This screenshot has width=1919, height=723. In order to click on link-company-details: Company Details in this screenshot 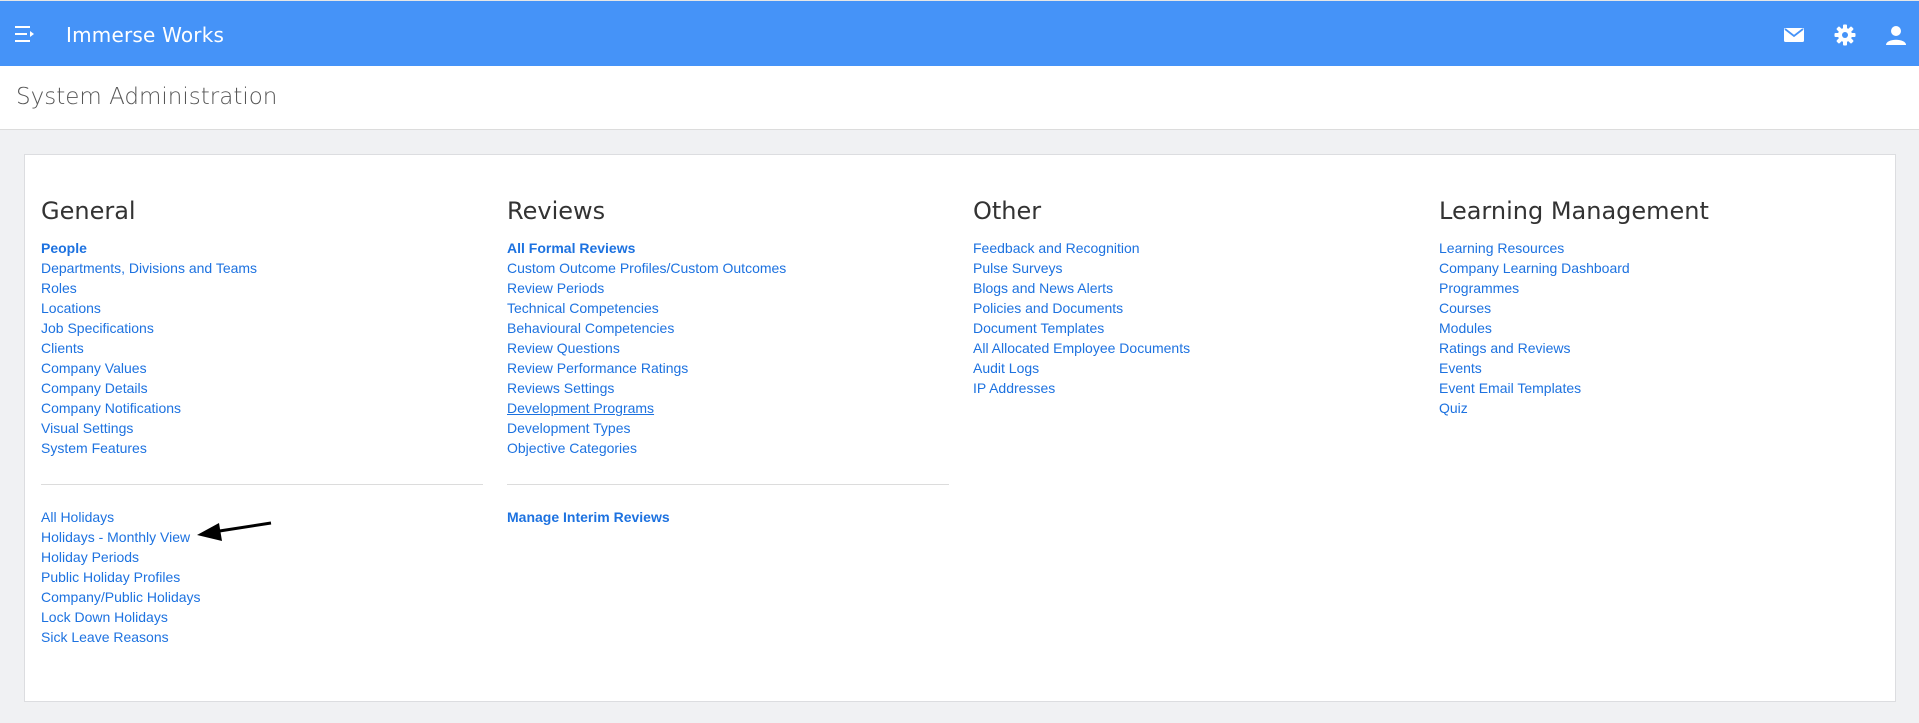, I will do `click(261, 388)`.